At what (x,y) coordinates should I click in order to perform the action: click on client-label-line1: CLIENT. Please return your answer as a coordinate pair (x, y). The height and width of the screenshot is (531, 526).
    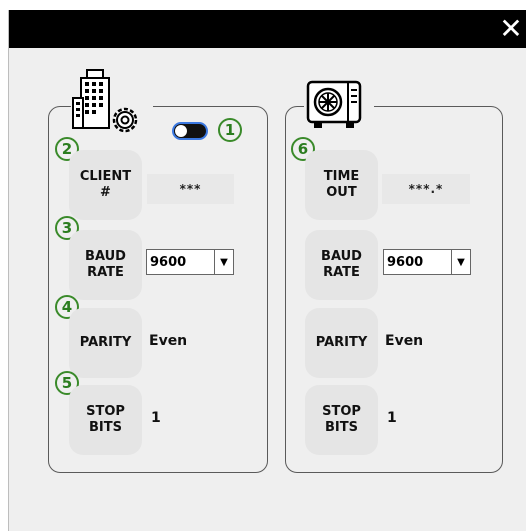
    Looking at the image, I should click on (105, 176).